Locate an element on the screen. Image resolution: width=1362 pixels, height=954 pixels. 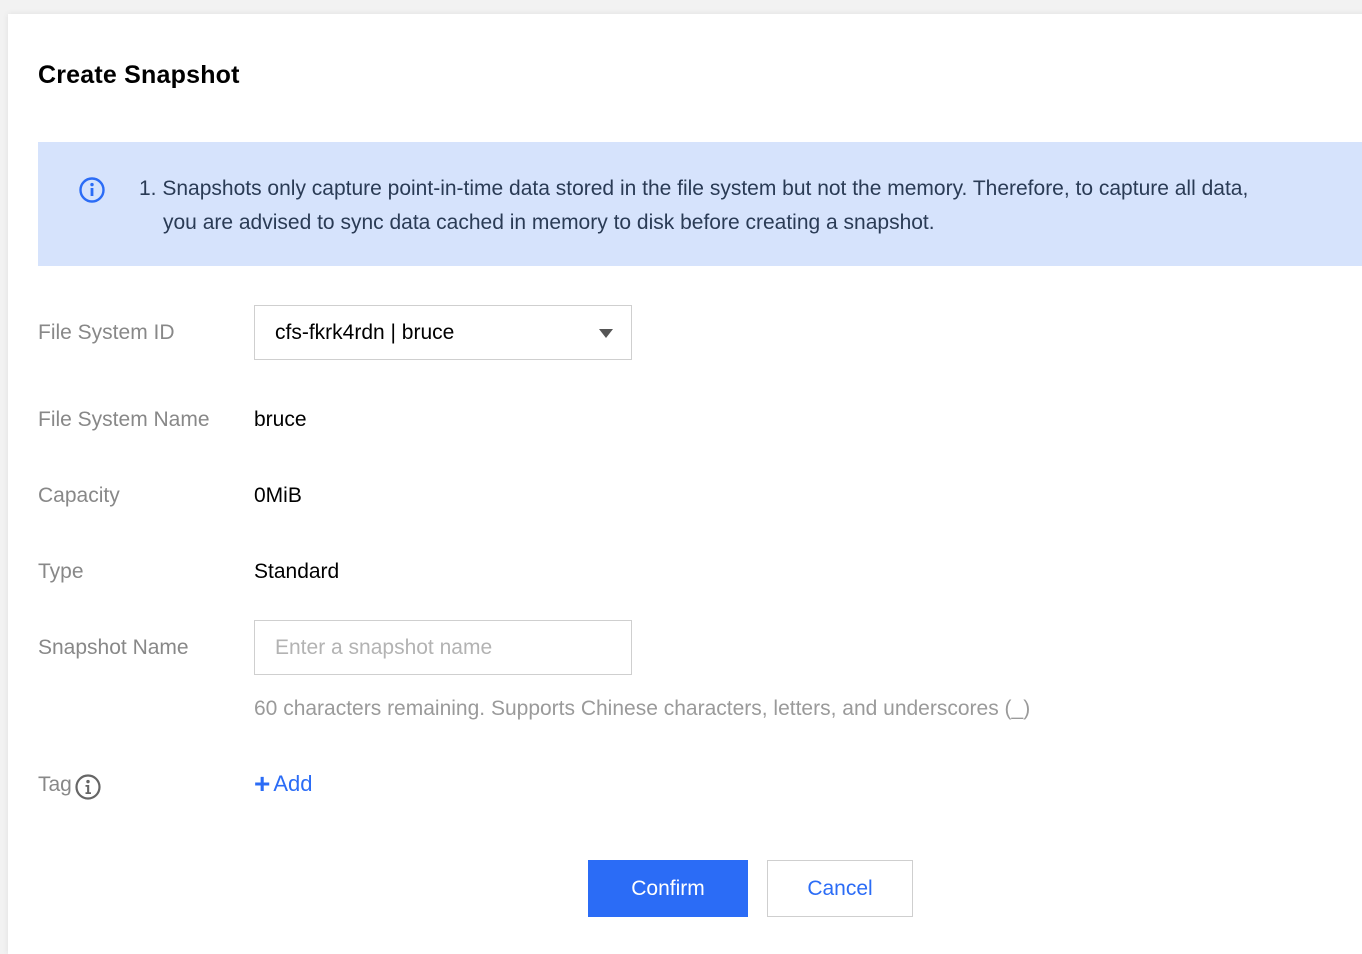
file-system-id-label: File System ID is located at coordinates (106, 332).